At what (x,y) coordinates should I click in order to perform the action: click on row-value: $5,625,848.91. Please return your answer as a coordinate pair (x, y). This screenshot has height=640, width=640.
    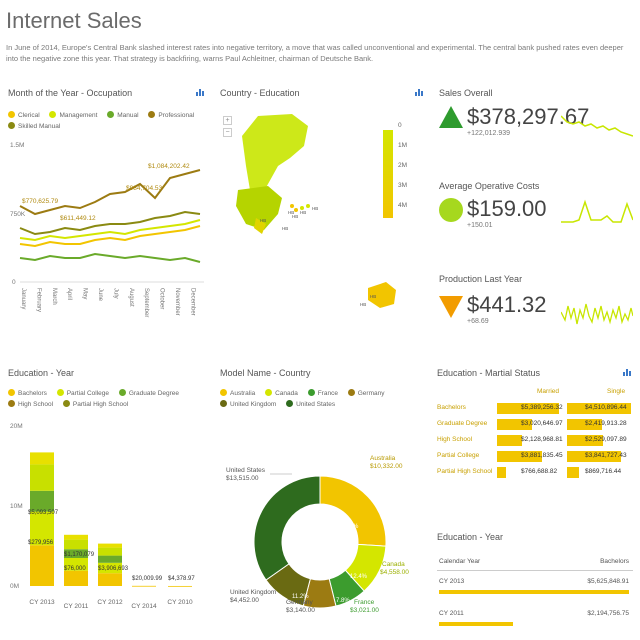
    Looking at the image, I should click on (608, 581).